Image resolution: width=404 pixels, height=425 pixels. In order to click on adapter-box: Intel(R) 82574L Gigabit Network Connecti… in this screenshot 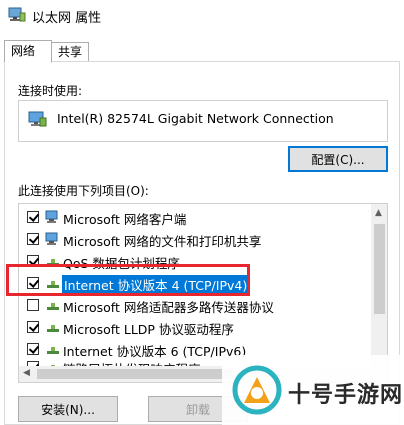, I will do `click(203, 121)`.